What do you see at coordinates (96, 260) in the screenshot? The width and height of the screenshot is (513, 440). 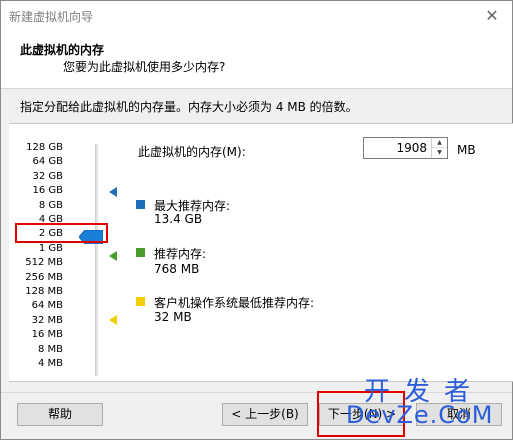 I see `memory-slider-track` at bounding box center [96, 260].